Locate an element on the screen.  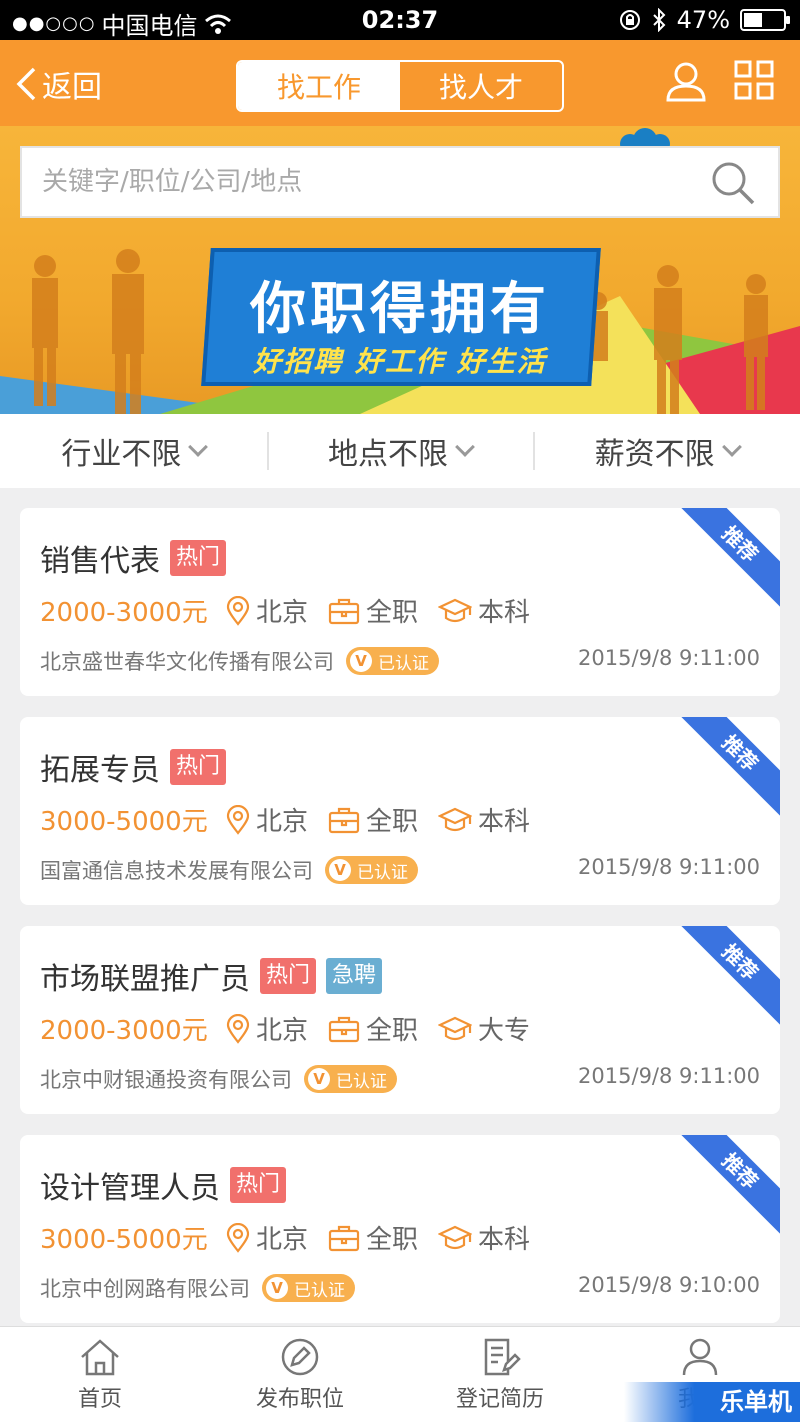
tab-home-label: 首页 is located at coordinates (99, 1399).